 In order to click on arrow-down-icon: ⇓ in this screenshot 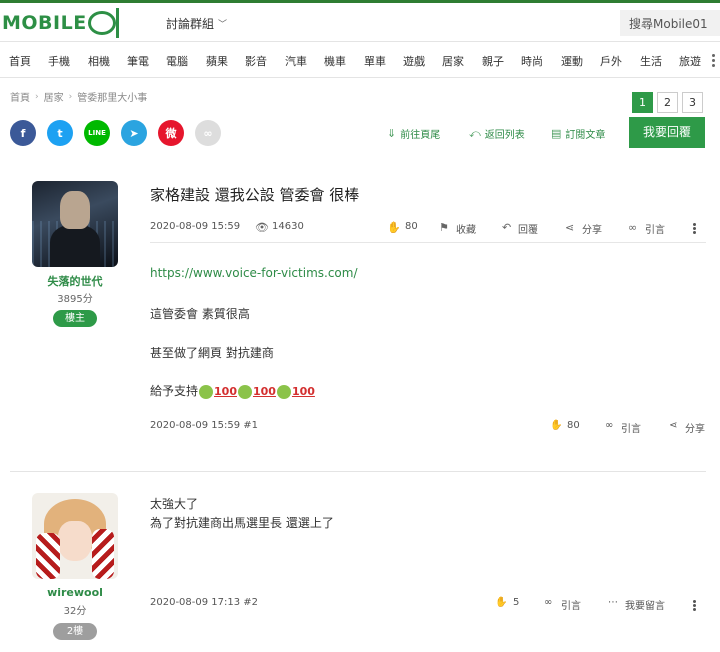, I will do `click(392, 133)`.